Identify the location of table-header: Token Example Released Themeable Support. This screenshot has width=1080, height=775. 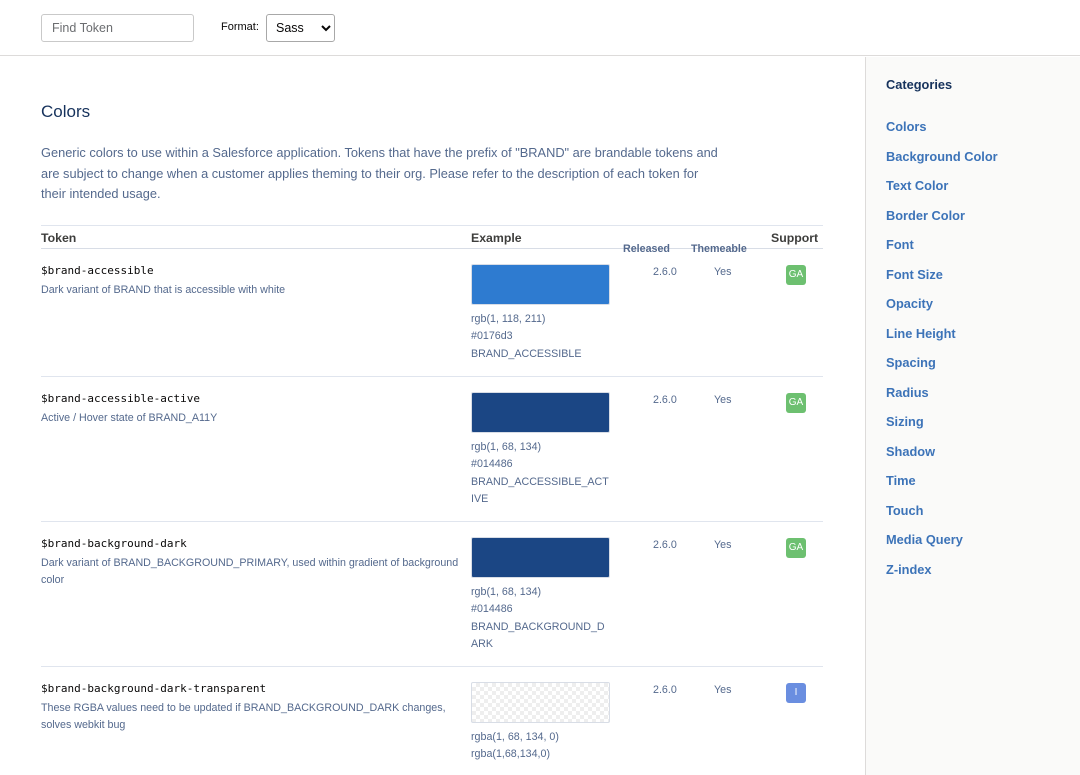
(432, 240).